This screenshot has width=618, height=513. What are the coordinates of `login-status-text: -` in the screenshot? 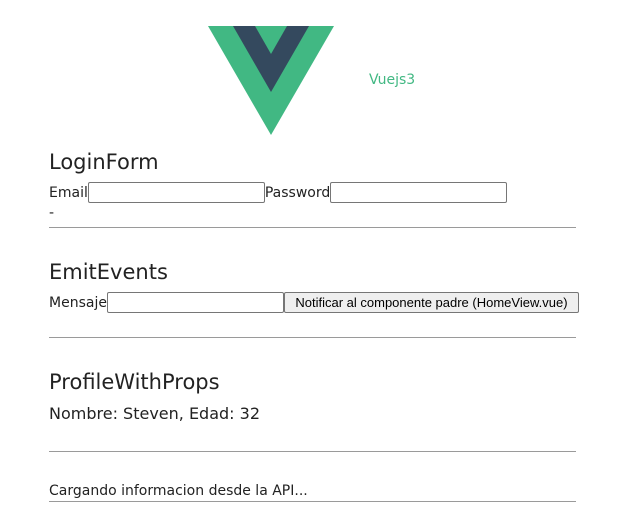 It's located at (52, 213).